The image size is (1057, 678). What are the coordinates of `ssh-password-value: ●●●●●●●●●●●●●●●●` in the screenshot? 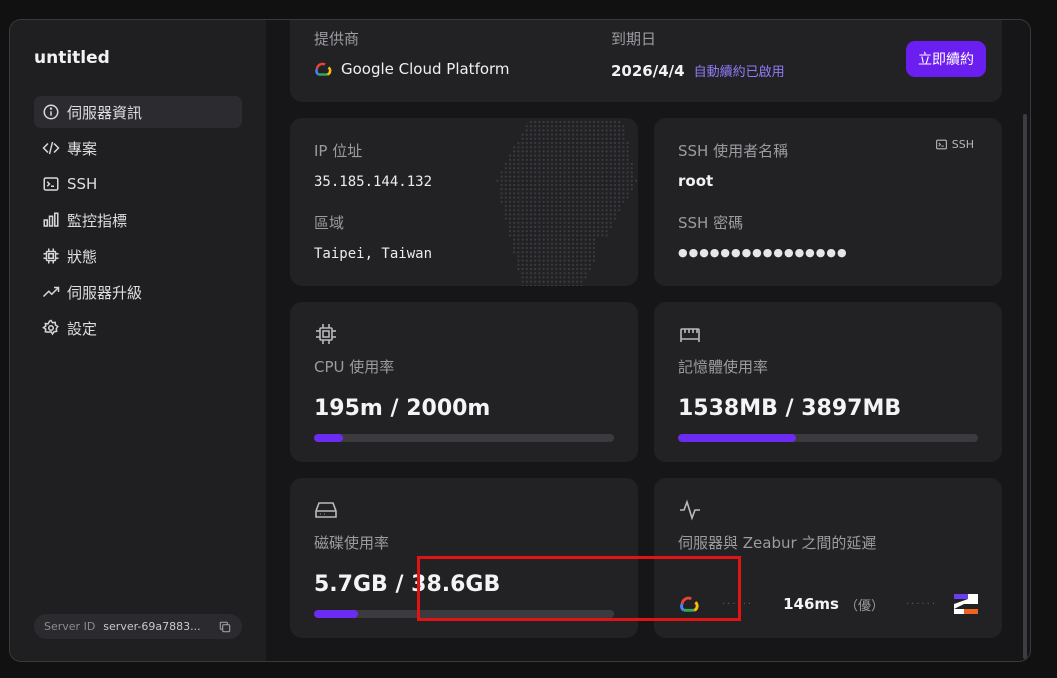 It's located at (763, 252).